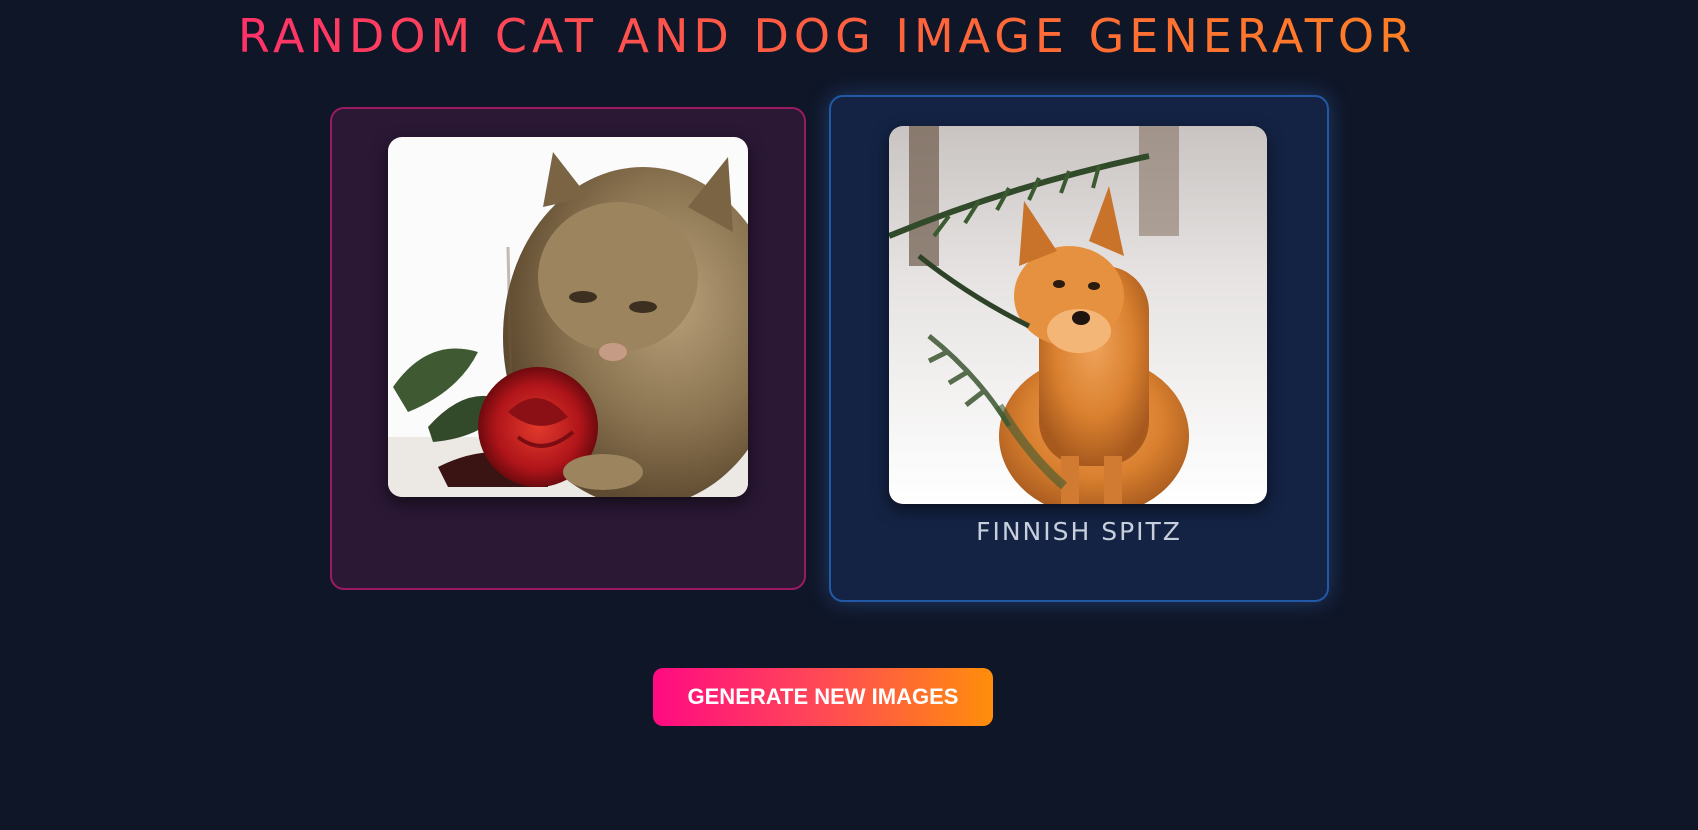 This screenshot has width=1698, height=830. Describe the element at coordinates (827, 36) in the screenshot. I see `page-title: RANDOM CAT AND DOG IMAGE GENERATOR` at that location.